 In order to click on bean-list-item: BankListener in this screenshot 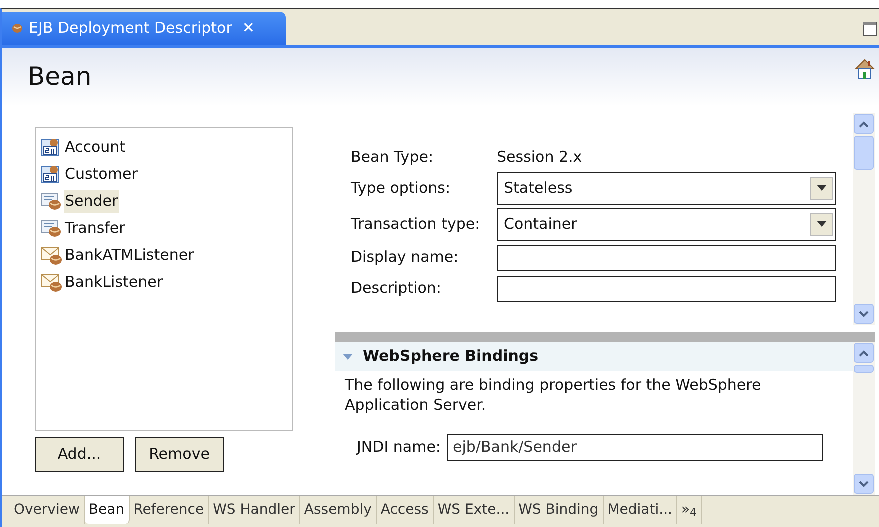, I will do `click(114, 282)`.